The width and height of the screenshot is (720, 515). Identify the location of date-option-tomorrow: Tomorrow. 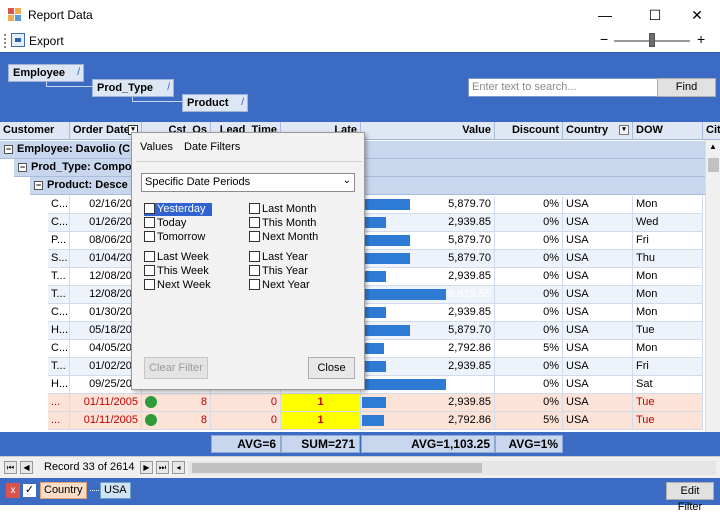
(174, 237).